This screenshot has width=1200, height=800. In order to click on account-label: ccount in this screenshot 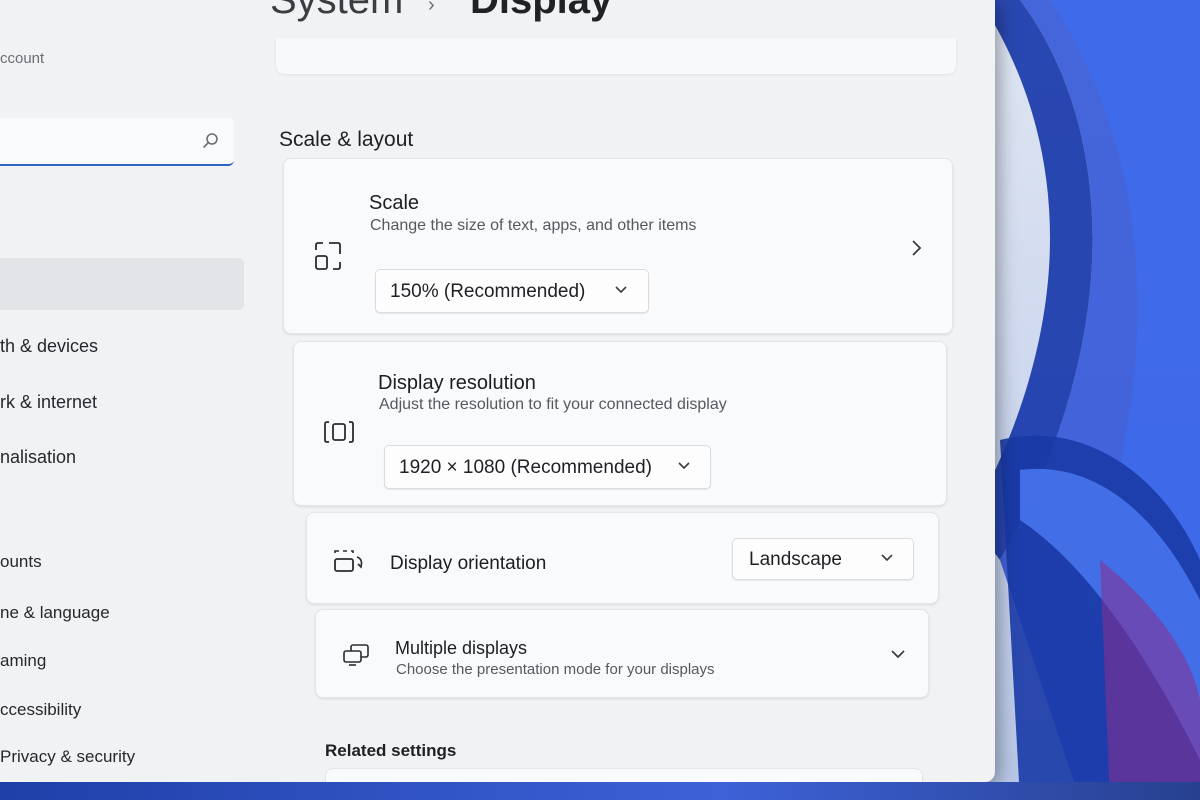, I will do `click(22, 58)`.